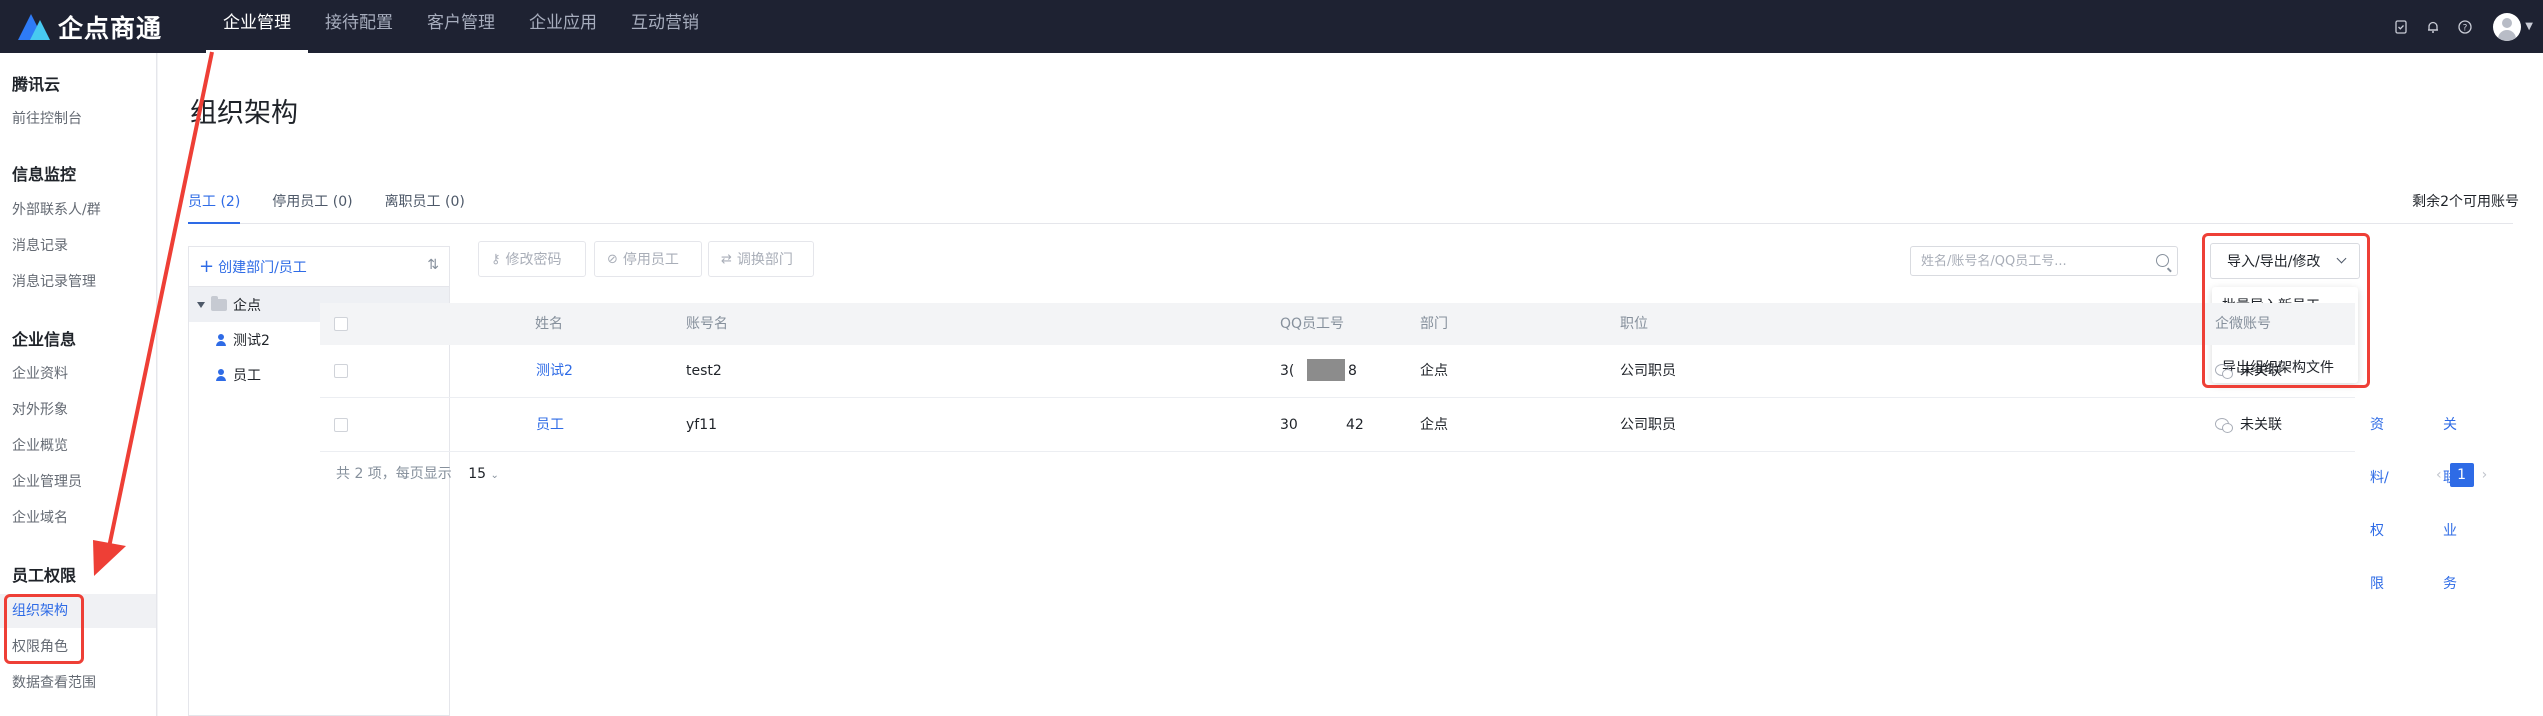 This screenshot has height=716, width=2543. I want to click on sidebar-item-enterprise-admins: 企业管理员, so click(78, 482).